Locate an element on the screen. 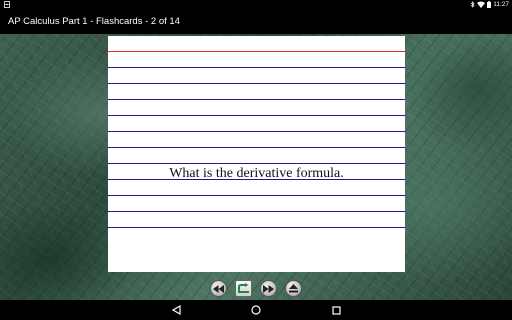 The height and width of the screenshot is (320, 512). wifi-icon is located at coordinates (481, 5).